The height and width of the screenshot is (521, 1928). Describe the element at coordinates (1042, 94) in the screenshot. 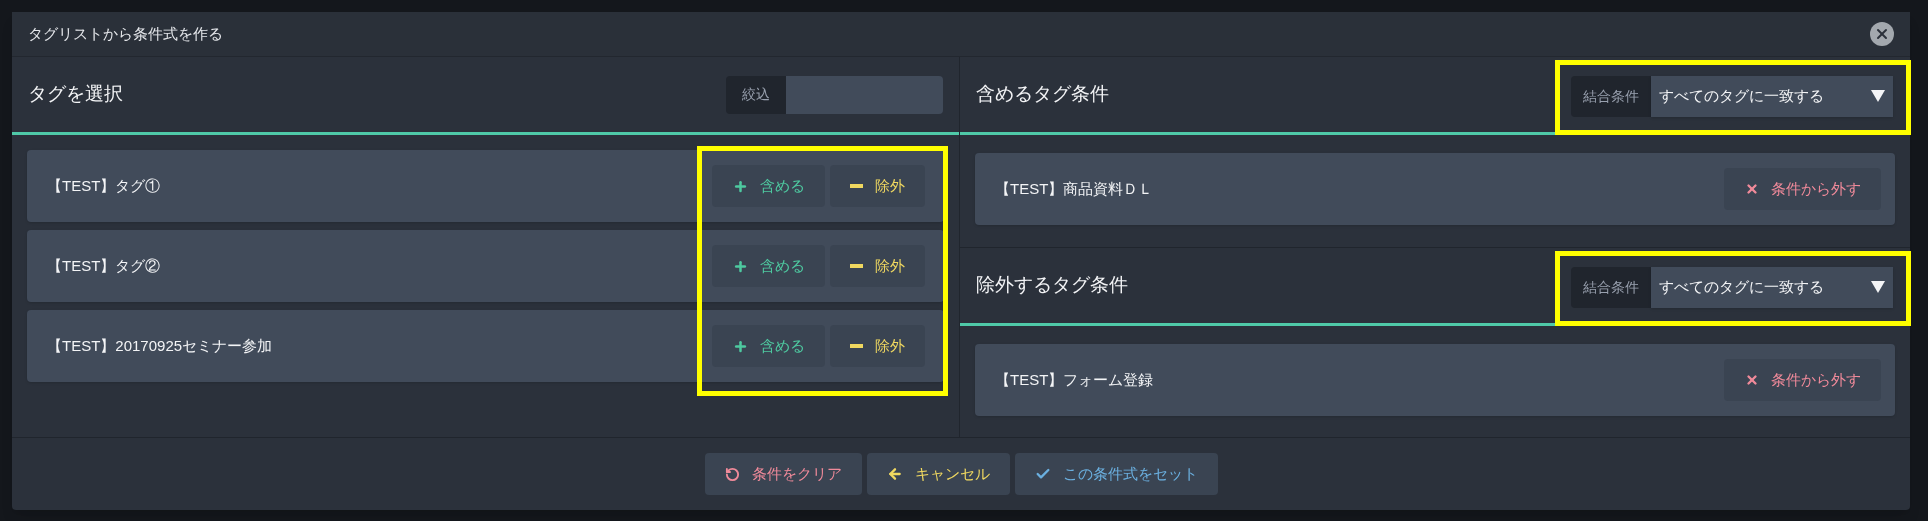

I see `section-heading: 含めるタグ条件` at that location.